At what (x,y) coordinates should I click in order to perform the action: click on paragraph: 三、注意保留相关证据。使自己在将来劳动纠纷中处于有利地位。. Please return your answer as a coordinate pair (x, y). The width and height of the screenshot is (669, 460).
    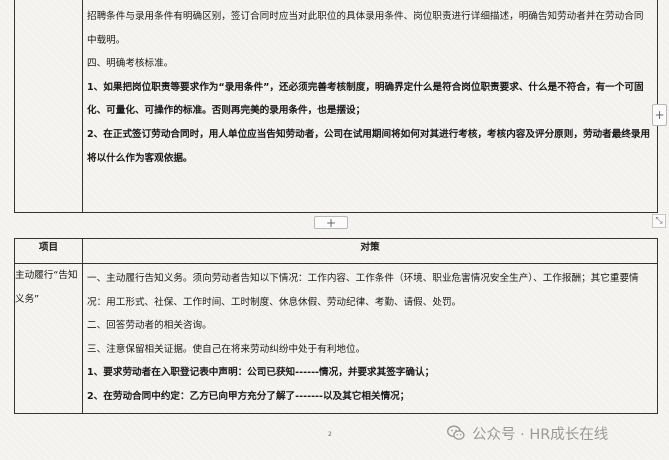
    Looking at the image, I should click on (226, 349).